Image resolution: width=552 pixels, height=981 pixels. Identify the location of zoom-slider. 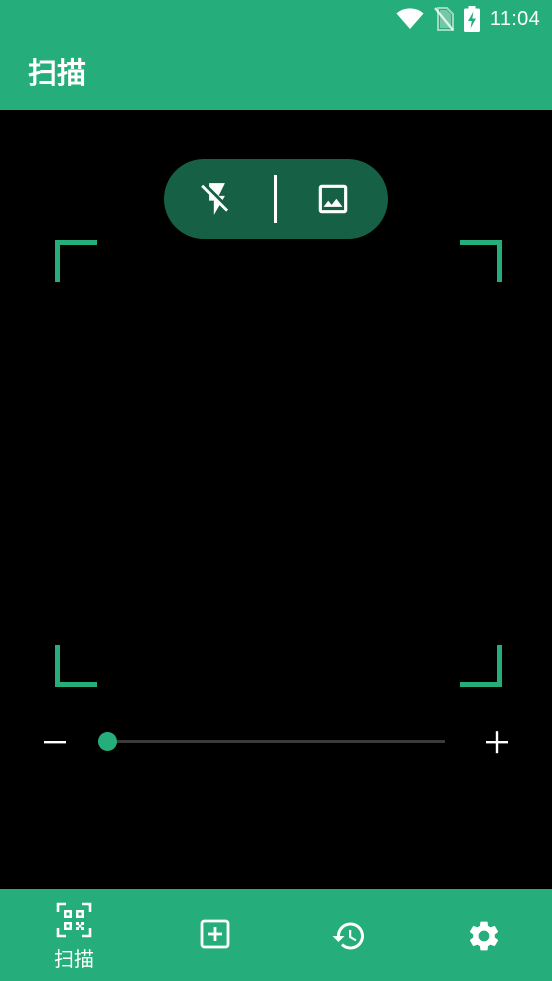
(271, 741).